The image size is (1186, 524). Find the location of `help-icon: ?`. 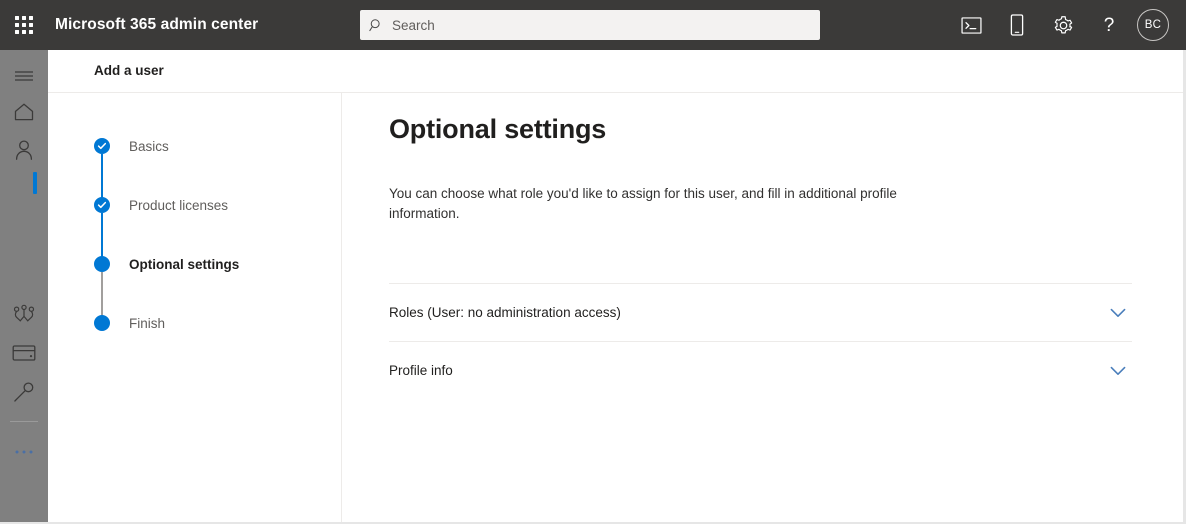

help-icon: ? is located at coordinates (1109, 25).